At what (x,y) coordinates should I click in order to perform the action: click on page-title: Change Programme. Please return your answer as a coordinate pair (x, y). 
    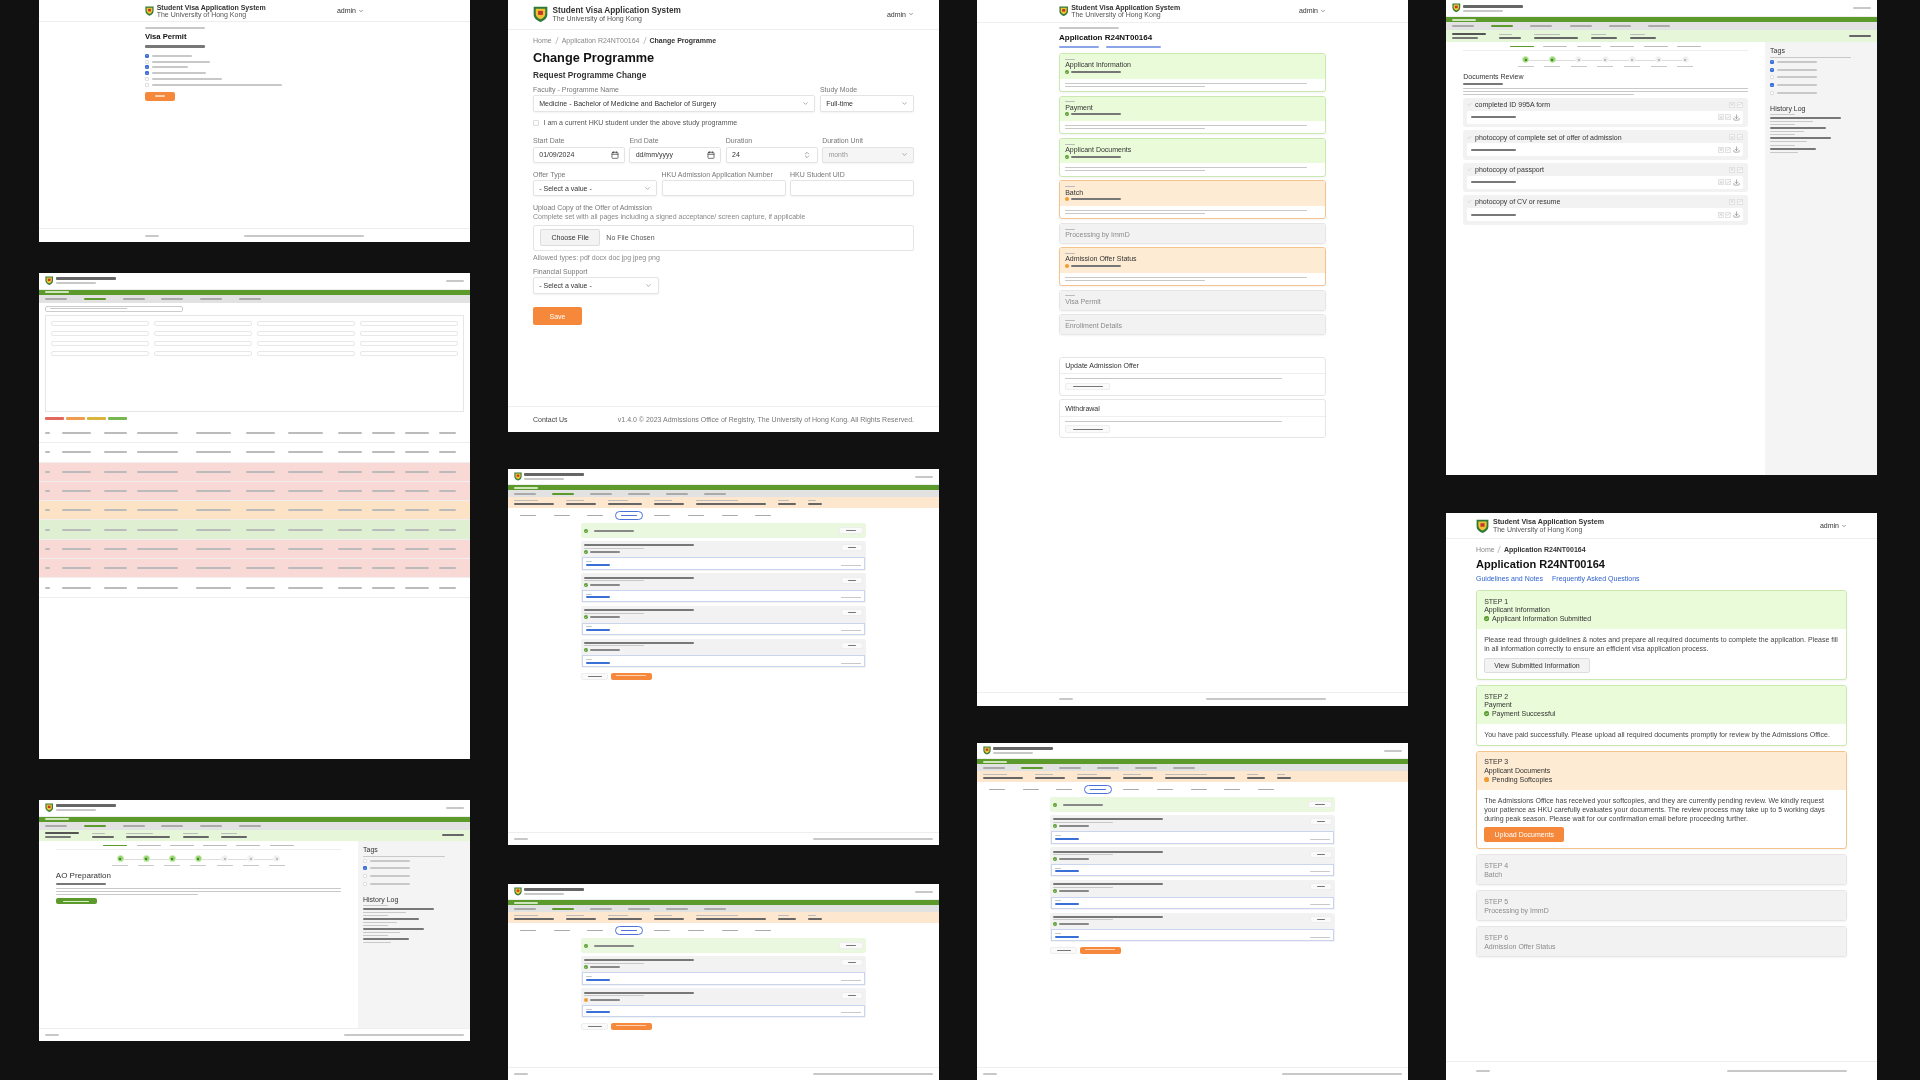
    Looking at the image, I should click on (594, 57).